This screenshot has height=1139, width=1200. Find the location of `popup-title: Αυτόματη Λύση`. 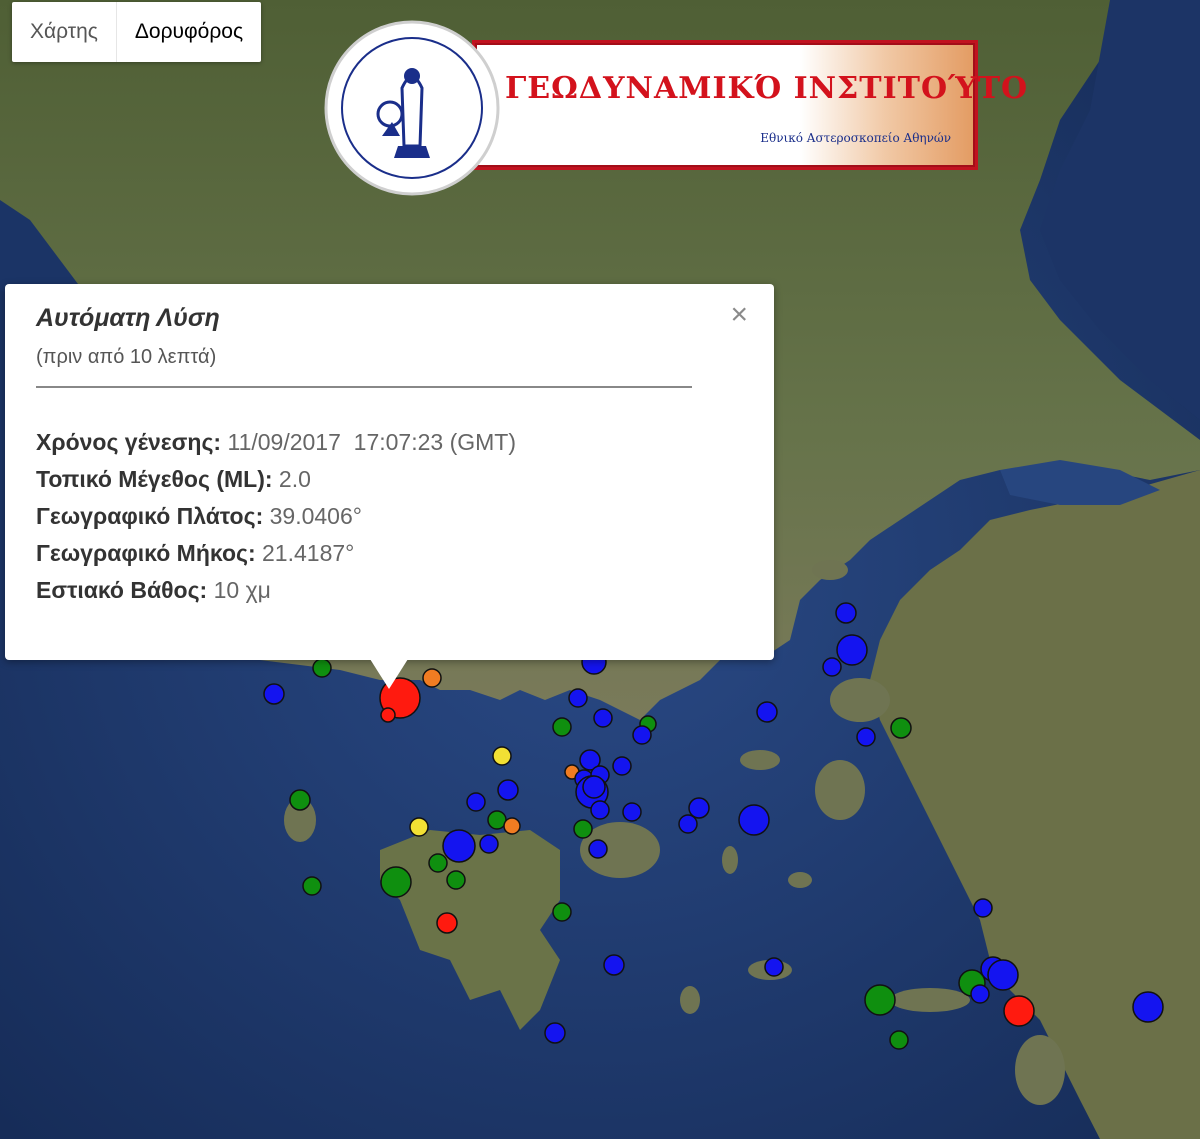

popup-title: Αυτόματη Λύση is located at coordinates (128, 318).